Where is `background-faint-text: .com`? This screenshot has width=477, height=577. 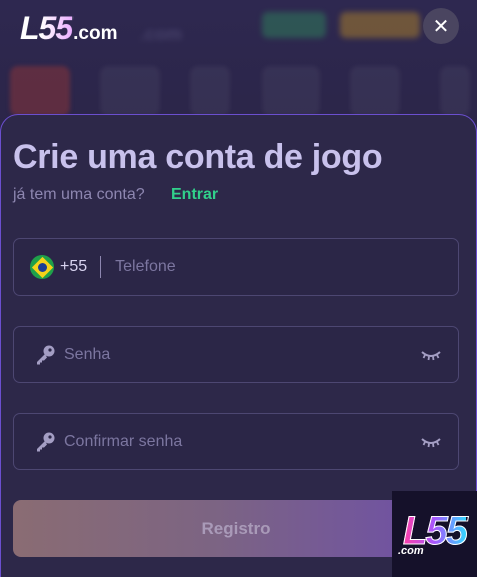 background-faint-text: .com is located at coordinates (161, 34).